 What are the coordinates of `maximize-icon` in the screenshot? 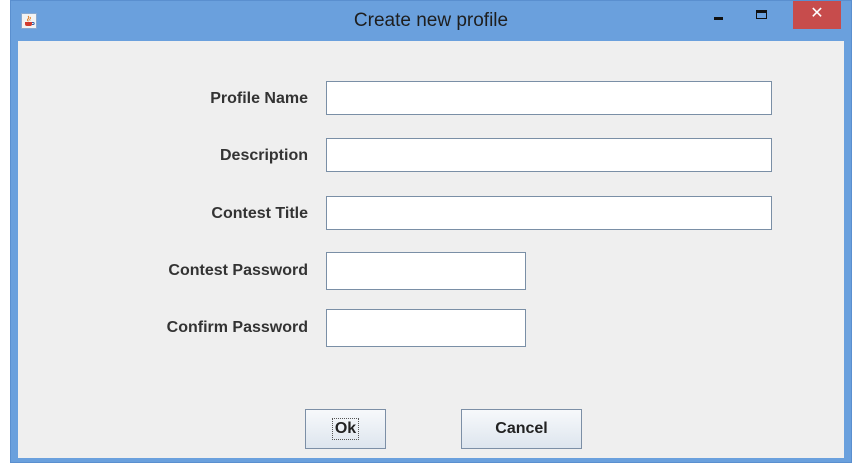 It's located at (761, 14).